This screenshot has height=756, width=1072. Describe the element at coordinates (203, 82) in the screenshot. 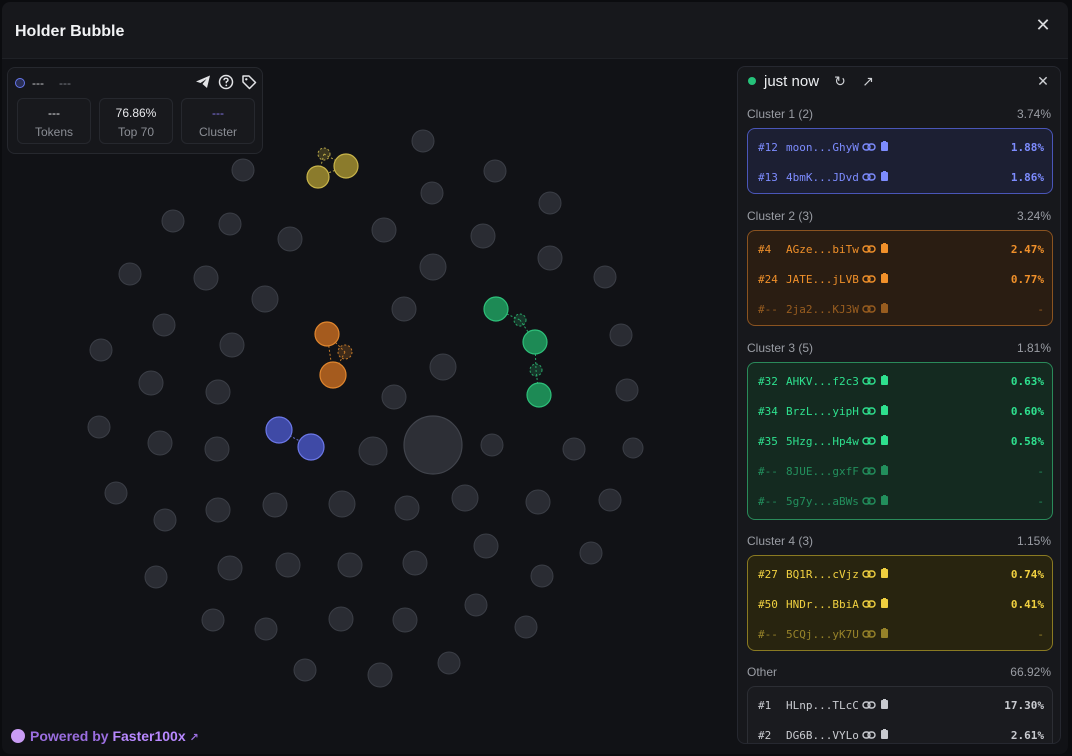

I see `telegram-icon` at that location.